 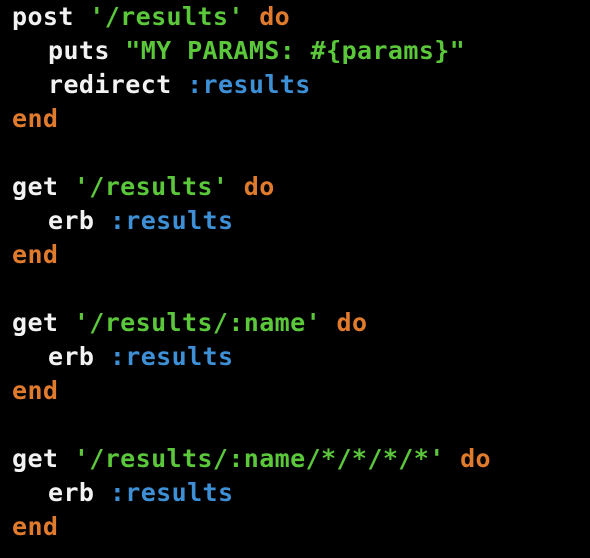 I want to click on code-token-string: '/results/:name', so click(x=197, y=322).